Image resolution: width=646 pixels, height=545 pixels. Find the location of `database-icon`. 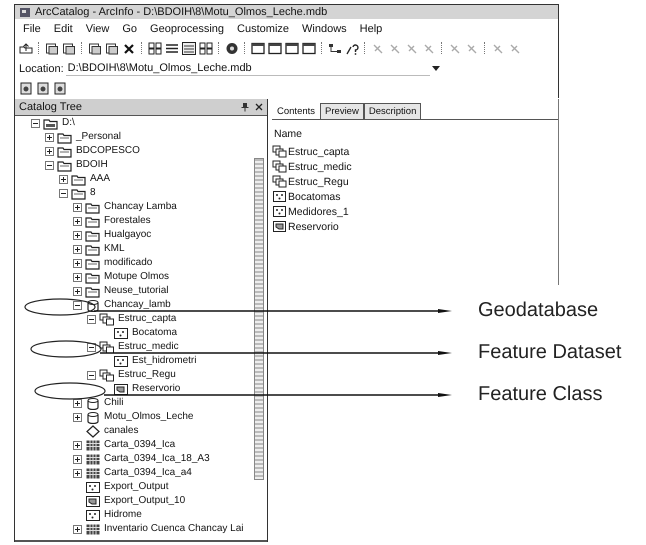

database-icon is located at coordinates (93, 305).